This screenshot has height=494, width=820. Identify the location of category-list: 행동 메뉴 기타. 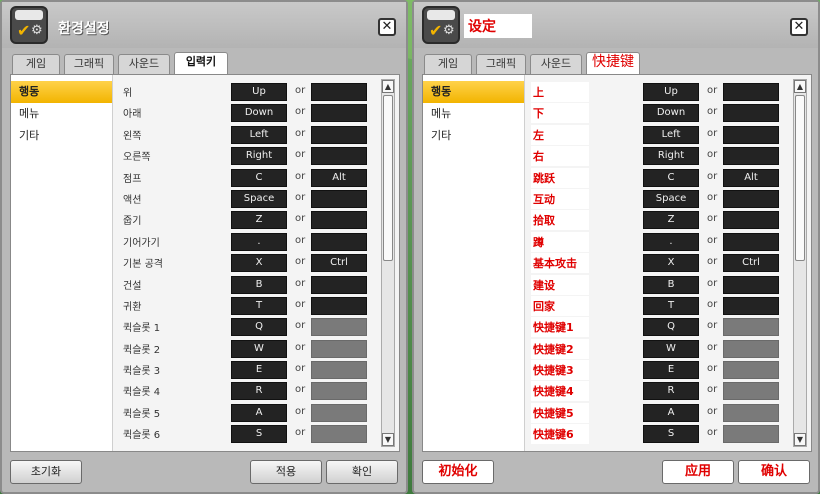
(62, 263).